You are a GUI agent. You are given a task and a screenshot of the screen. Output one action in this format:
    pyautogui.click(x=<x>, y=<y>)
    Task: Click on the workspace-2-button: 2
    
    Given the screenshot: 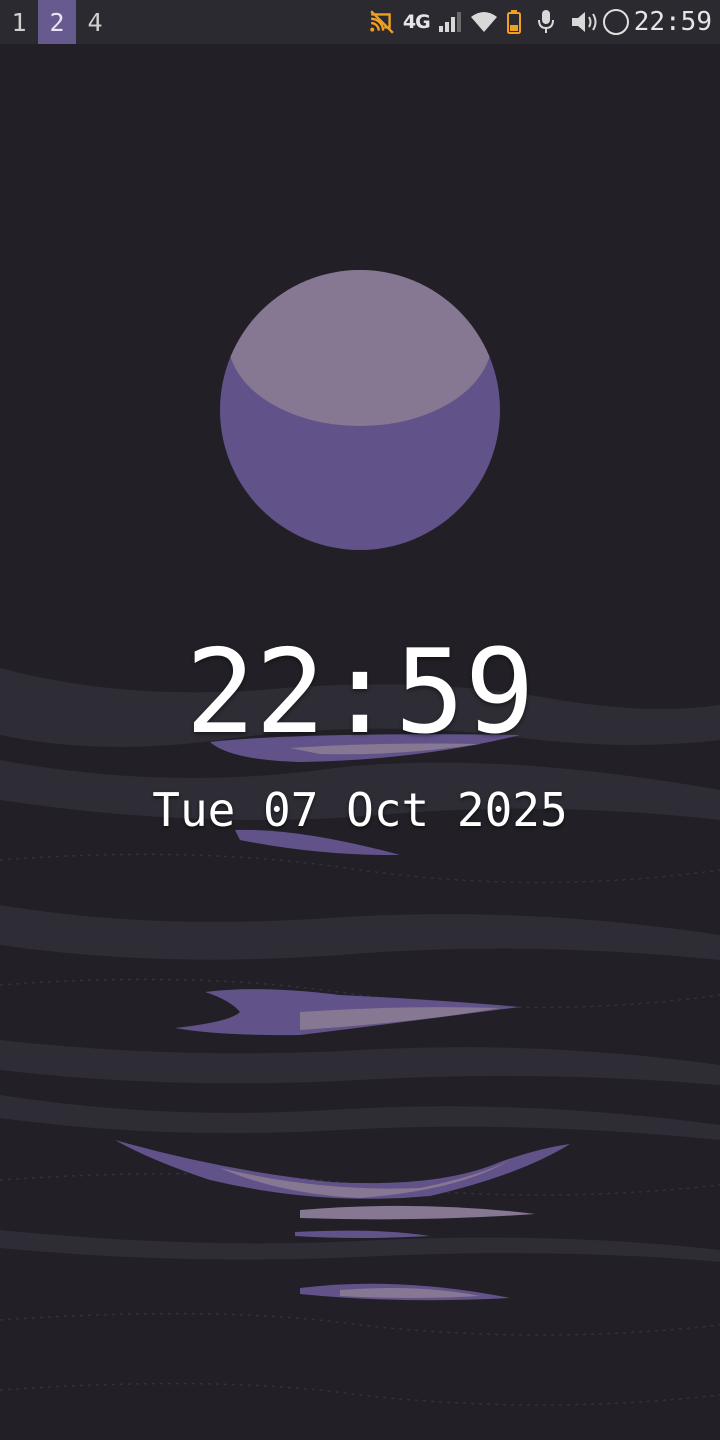 What is the action you would take?
    pyautogui.click(x=57, y=22)
    